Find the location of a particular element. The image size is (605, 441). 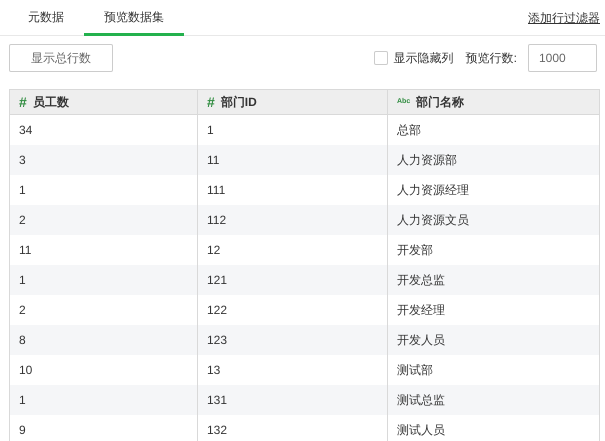

checkbox-label: 显示隐藏列 is located at coordinates (424, 58).